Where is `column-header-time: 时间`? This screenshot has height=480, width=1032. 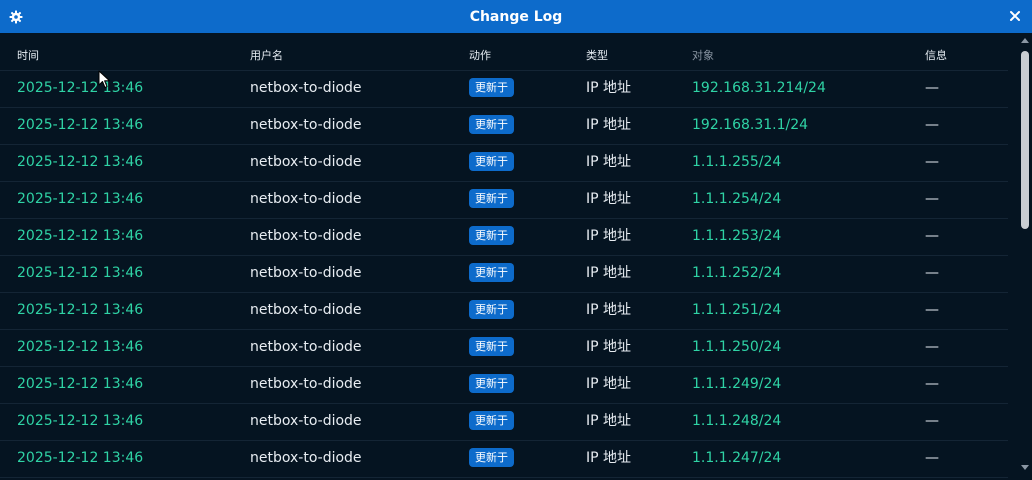 column-header-time: 时间 is located at coordinates (28, 55).